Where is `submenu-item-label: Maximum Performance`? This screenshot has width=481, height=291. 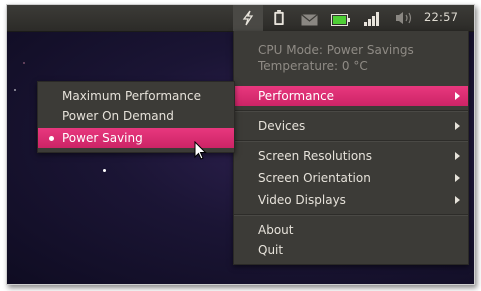
submenu-item-label: Maximum Performance is located at coordinates (131, 96).